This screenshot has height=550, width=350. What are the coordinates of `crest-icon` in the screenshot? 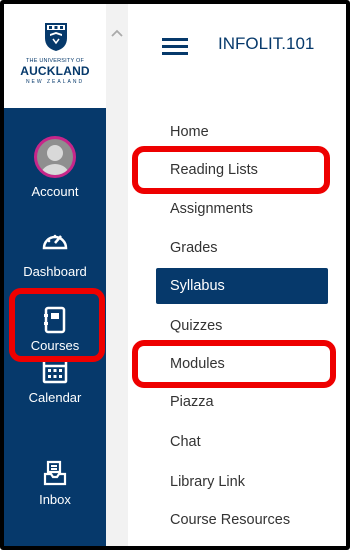 It's located at (56, 37).